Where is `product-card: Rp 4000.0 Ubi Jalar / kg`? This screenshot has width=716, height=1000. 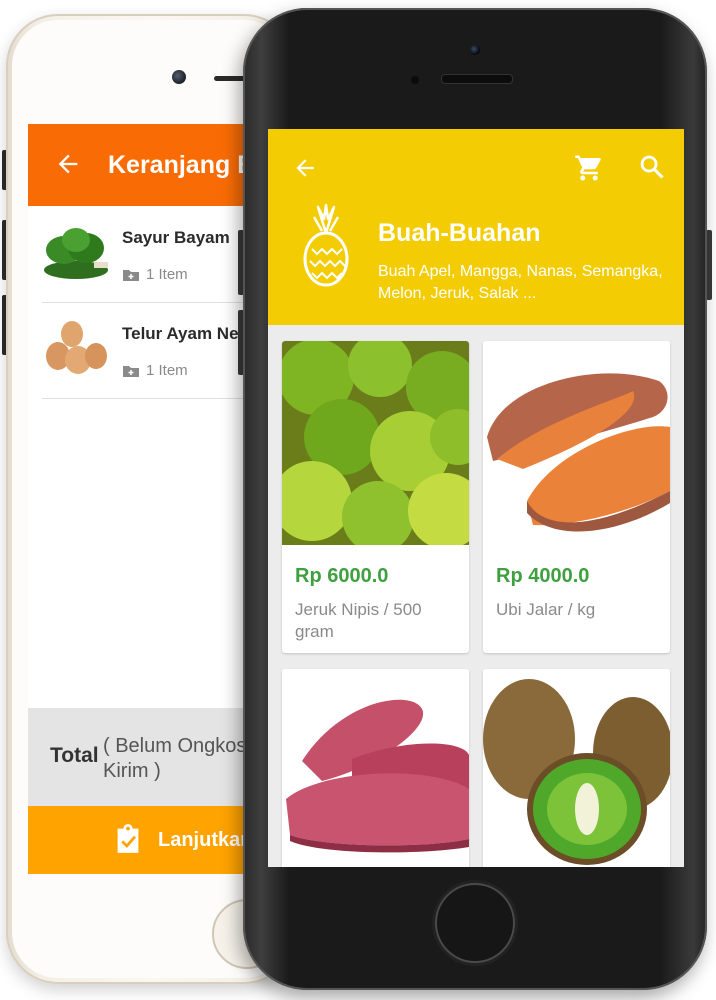
product-card: Rp 4000.0 Ubi Jalar / kg is located at coordinates (576, 497).